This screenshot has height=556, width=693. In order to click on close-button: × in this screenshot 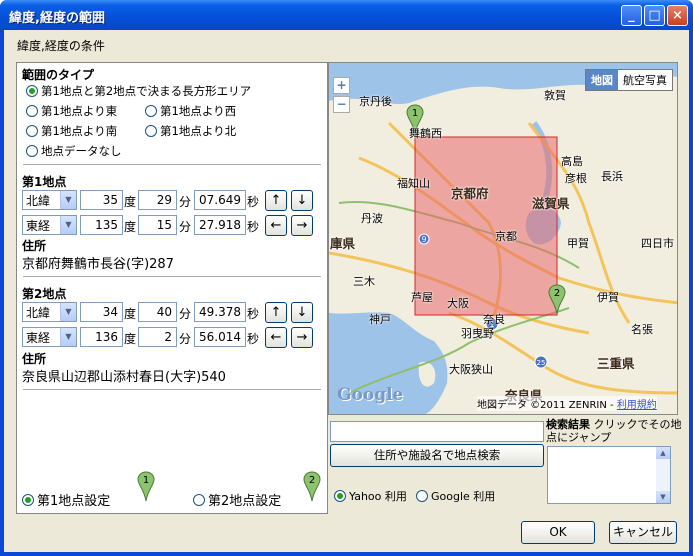, I will do `click(677, 15)`.